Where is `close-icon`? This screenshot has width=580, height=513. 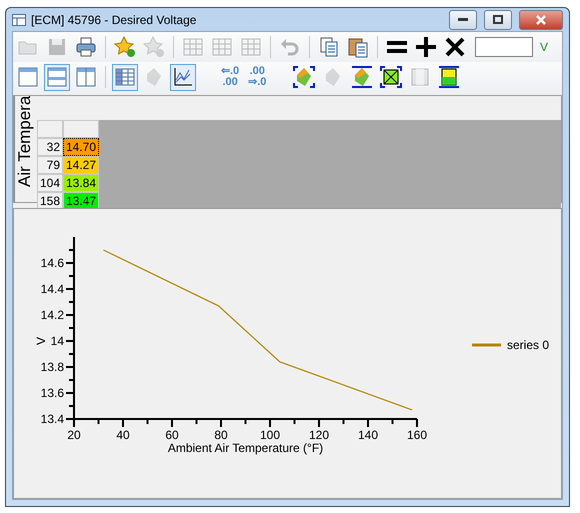 close-icon is located at coordinates (541, 19).